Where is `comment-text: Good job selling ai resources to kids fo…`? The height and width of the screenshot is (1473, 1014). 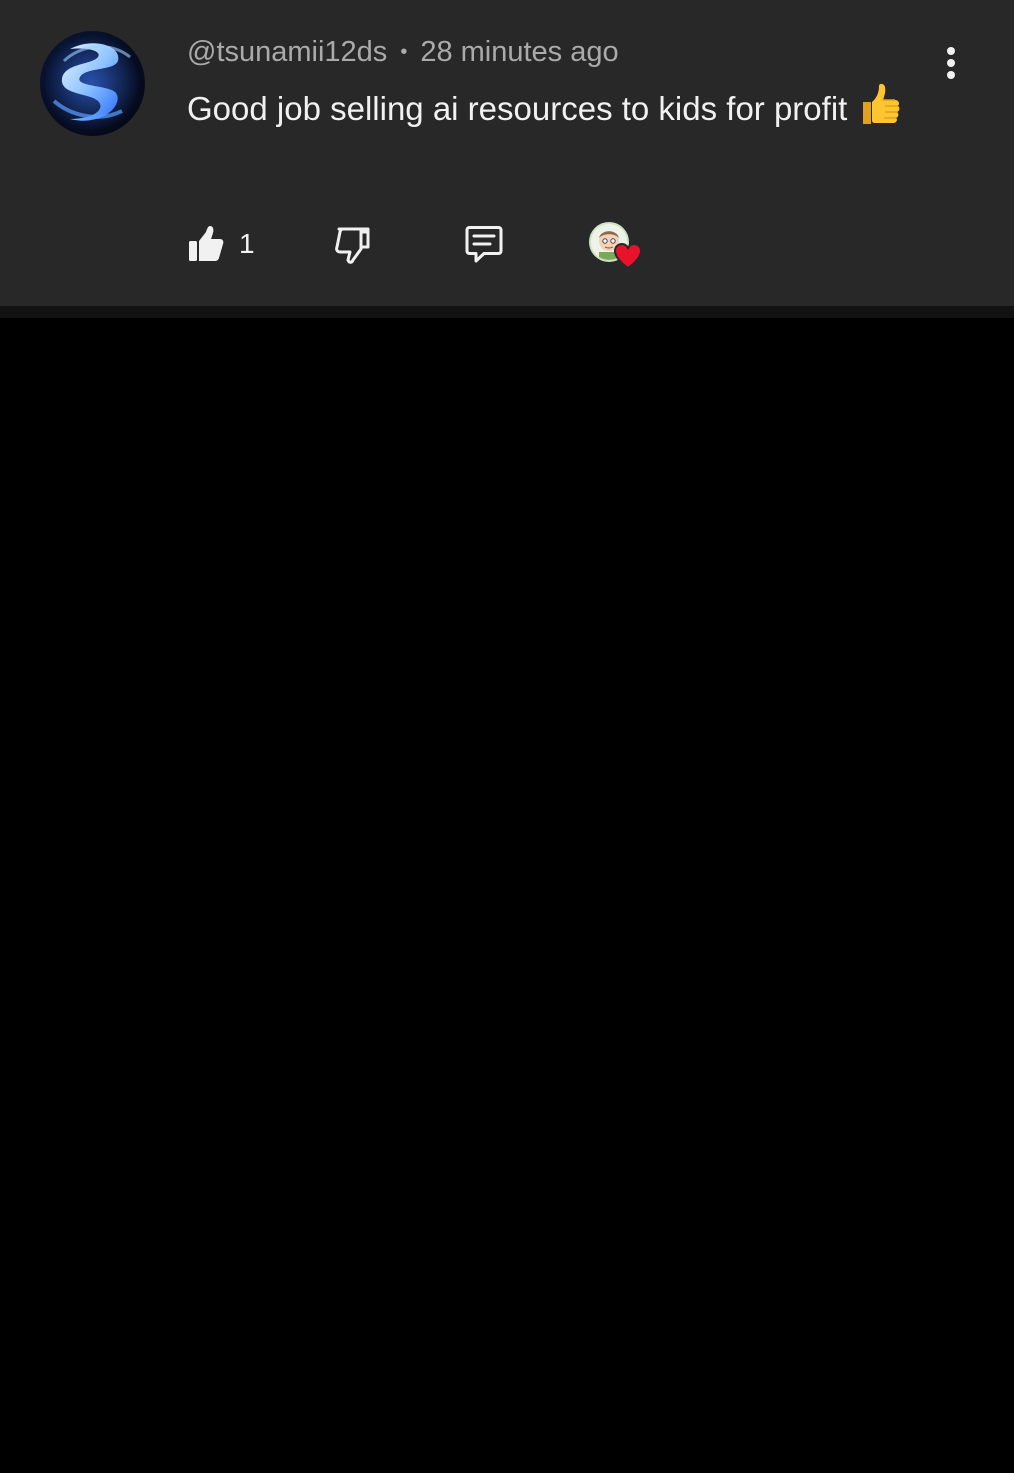 comment-text: Good job selling ai resources to kids fo… is located at coordinates (517, 108).